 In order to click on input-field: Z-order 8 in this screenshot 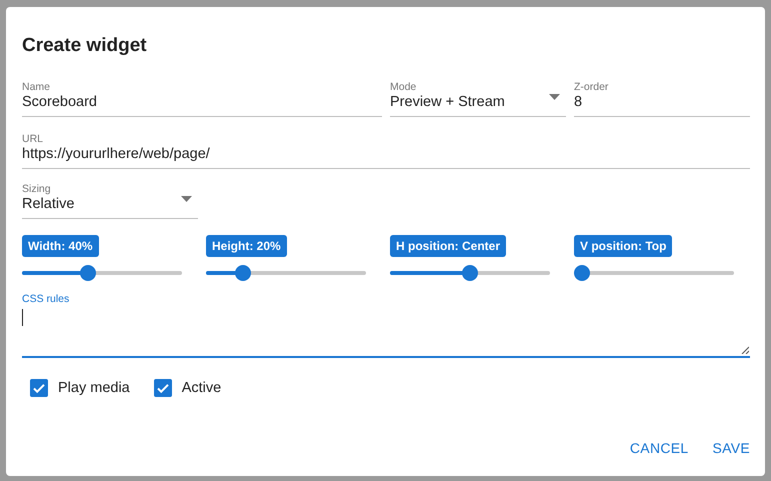, I will do `click(662, 99)`.